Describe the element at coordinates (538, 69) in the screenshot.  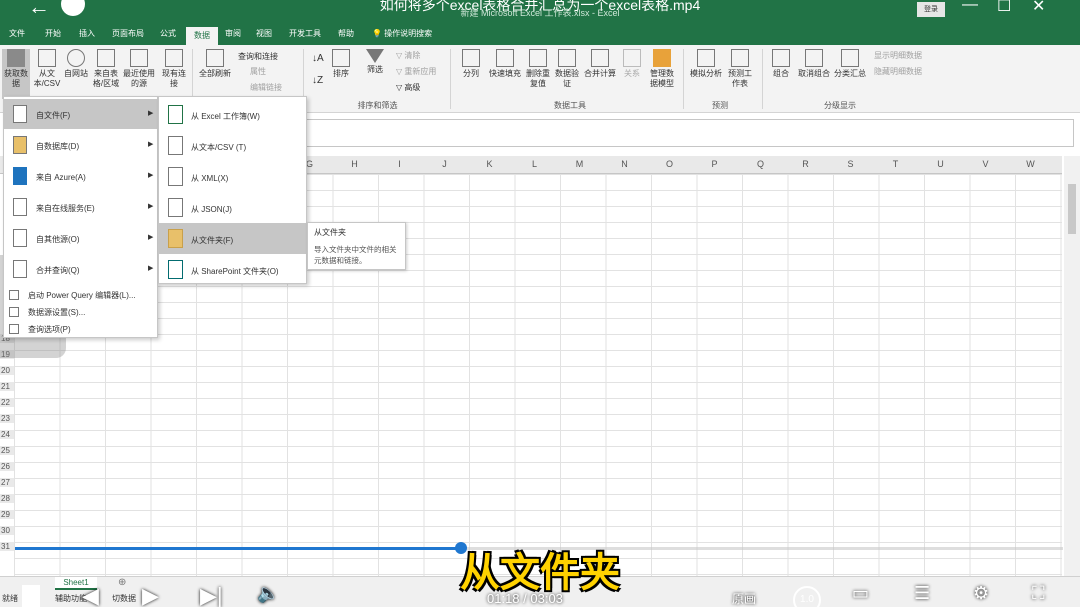
I see `remove-duplicates-button: 删除重复值` at that location.